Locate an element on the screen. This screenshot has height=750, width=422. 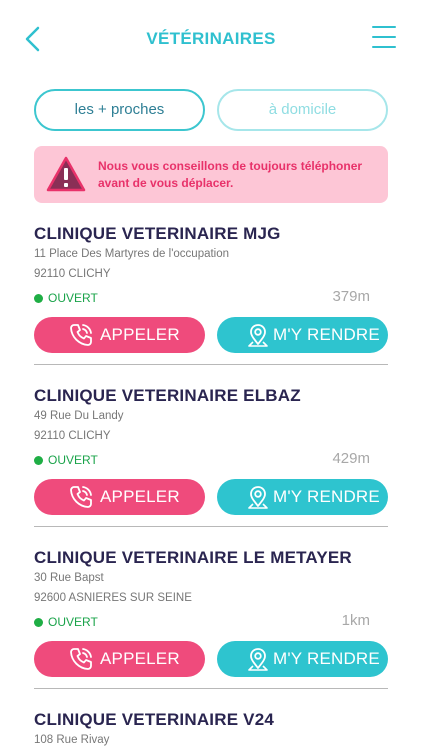
clinic-distance: 379m is located at coordinates (351, 296).